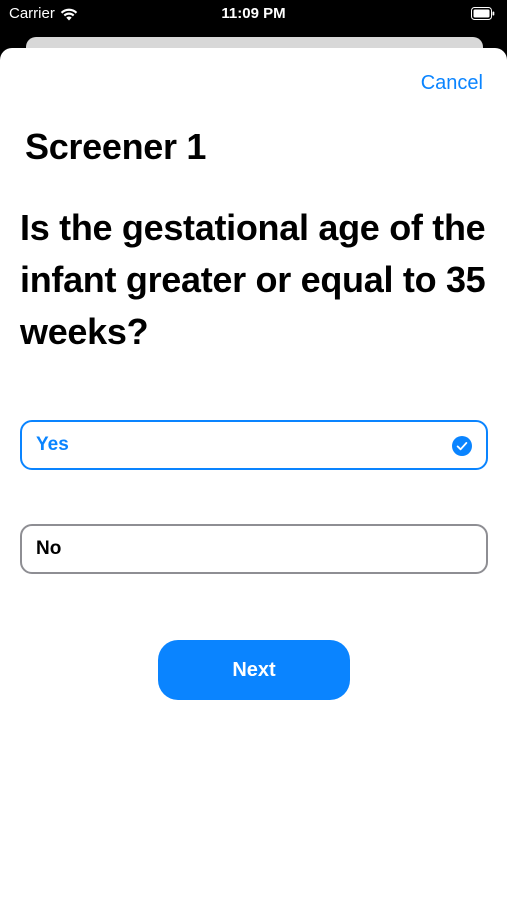 This screenshot has height=900, width=507. Describe the element at coordinates (254, 445) in the screenshot. I see `option-yes: Yes` at that location.